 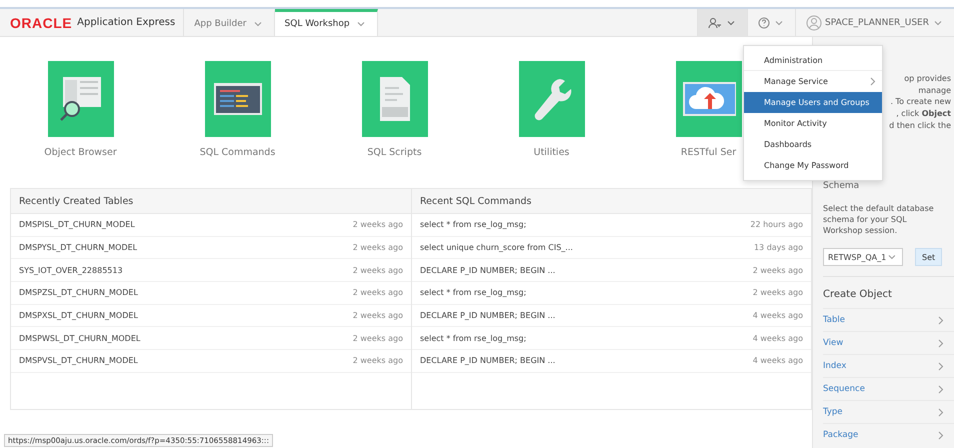 I want to click on tile-label: Object Browser, so click(x=80, y=152).